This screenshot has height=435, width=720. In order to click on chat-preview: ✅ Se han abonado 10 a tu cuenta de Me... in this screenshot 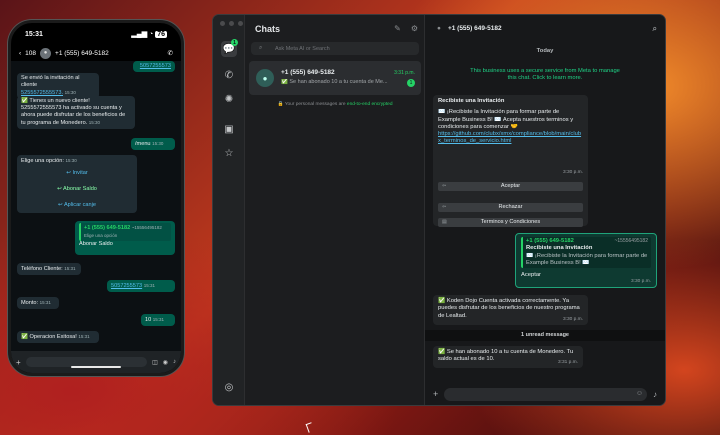, I will do `click(334, 82)`.